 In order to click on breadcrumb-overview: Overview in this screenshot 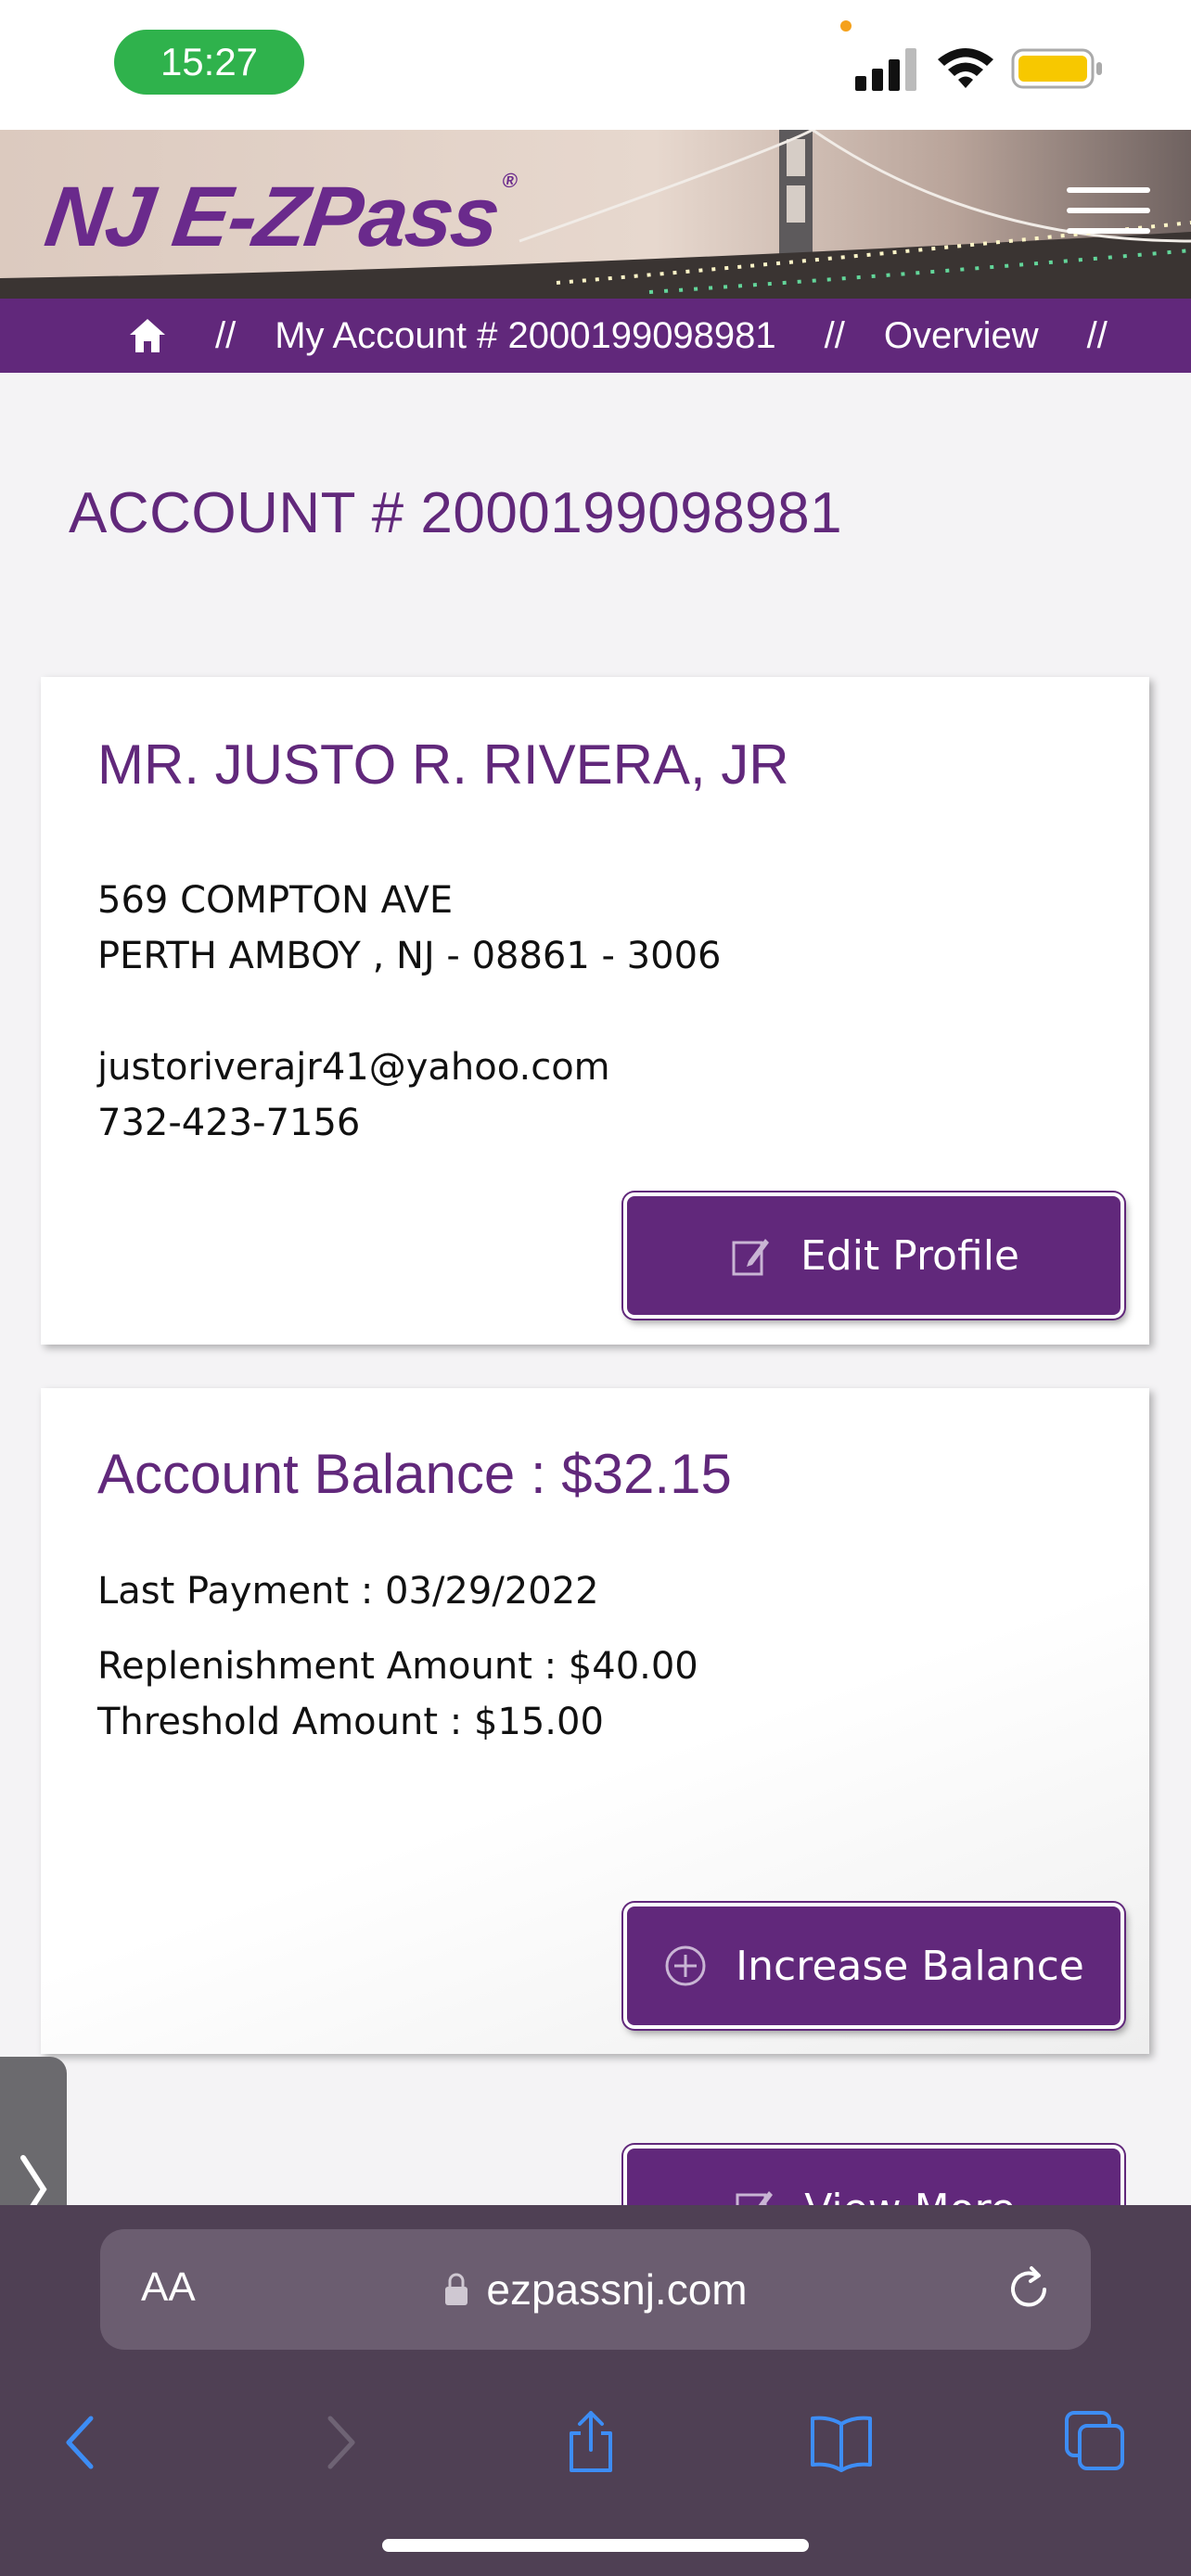, I will do `click(962, 336)`.